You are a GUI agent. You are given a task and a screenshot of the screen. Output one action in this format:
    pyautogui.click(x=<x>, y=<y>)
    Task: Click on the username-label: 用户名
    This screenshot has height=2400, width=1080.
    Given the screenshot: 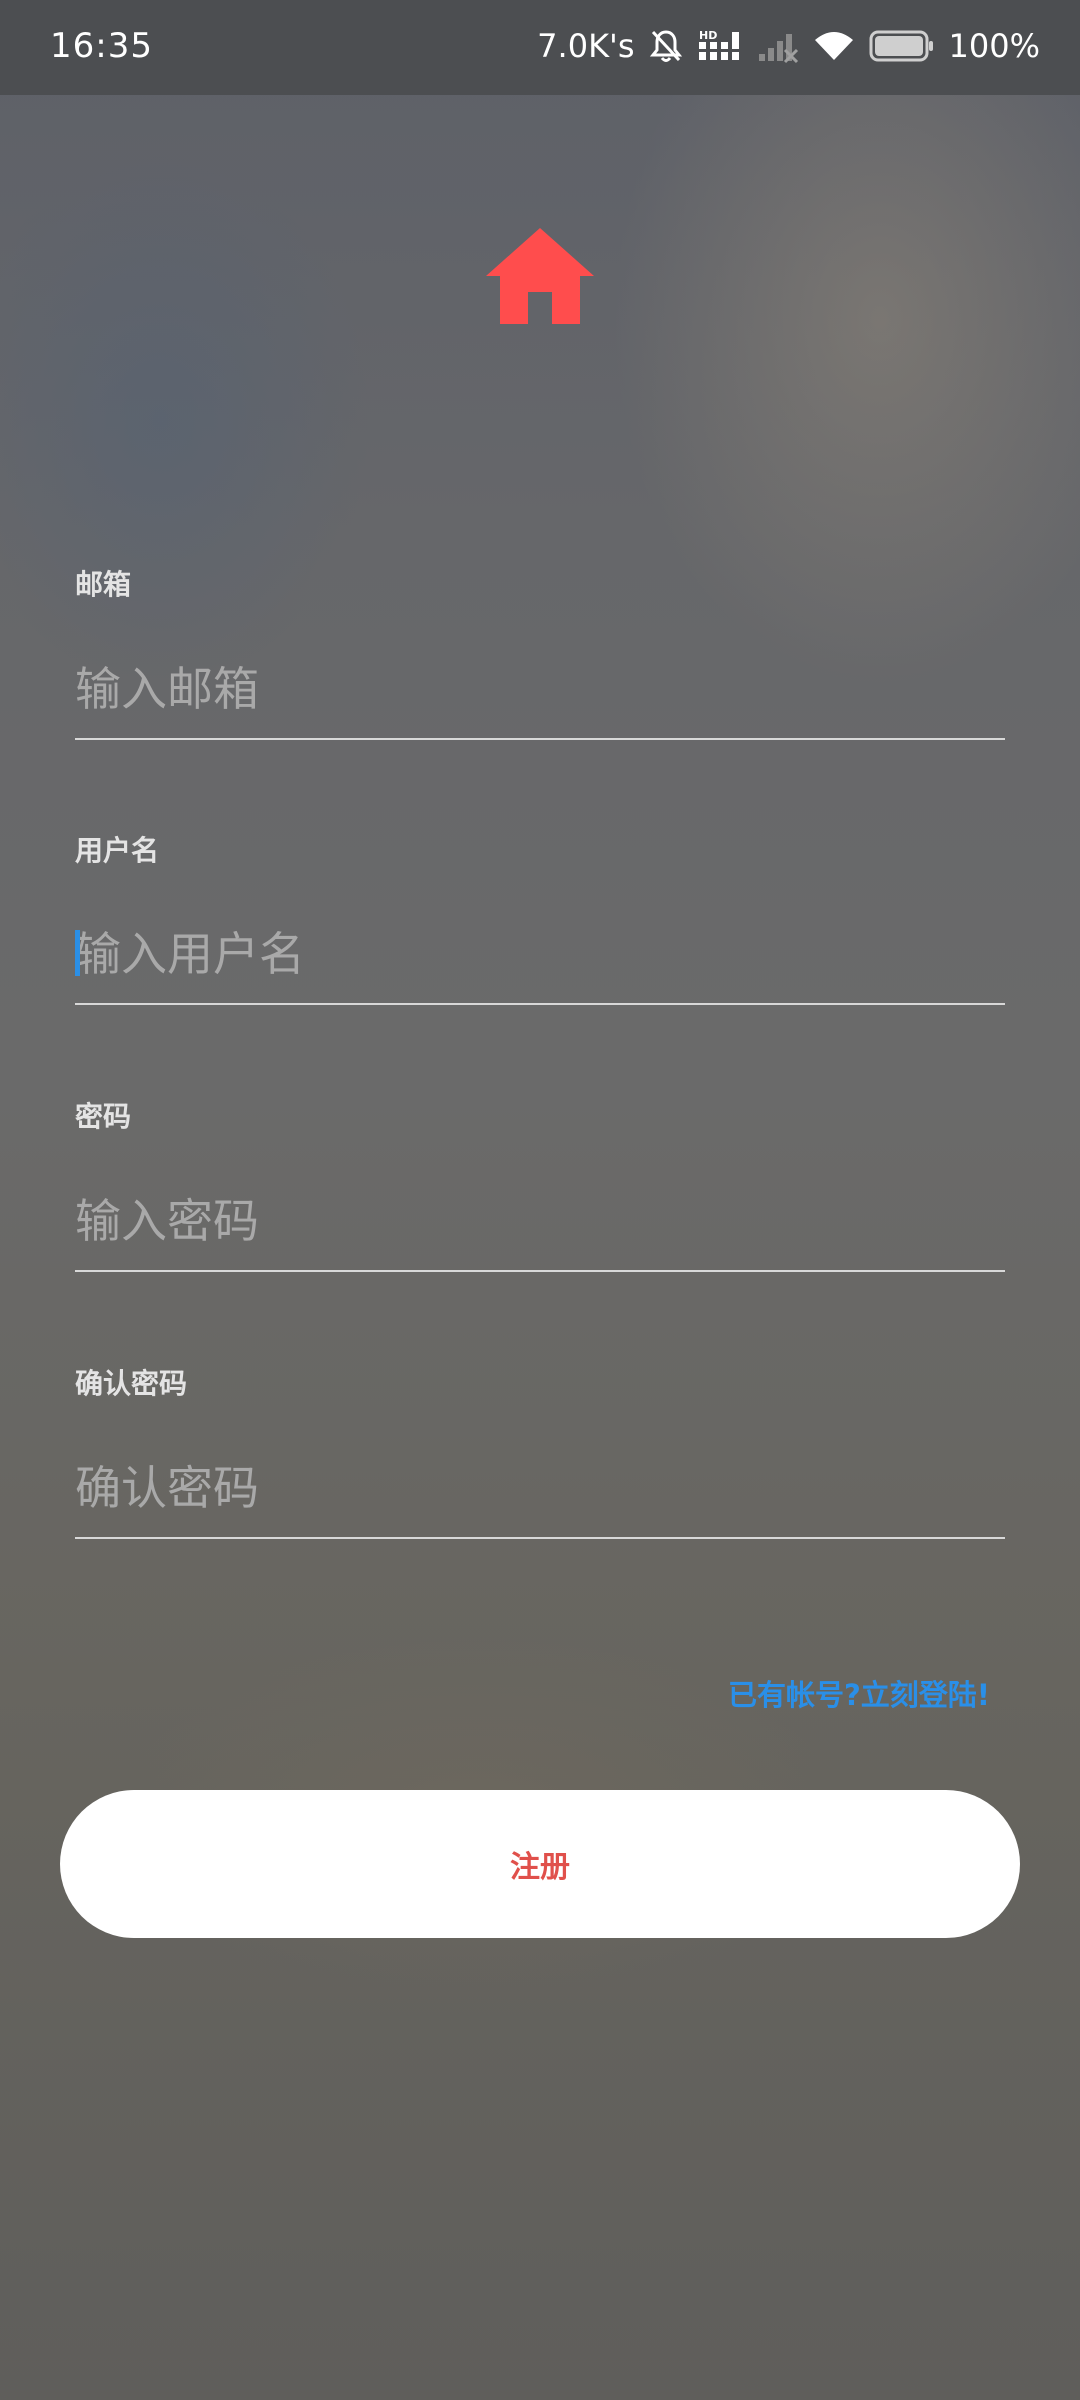 What is the action you would take?
    pyautogui.click(x=117, y=850)
    